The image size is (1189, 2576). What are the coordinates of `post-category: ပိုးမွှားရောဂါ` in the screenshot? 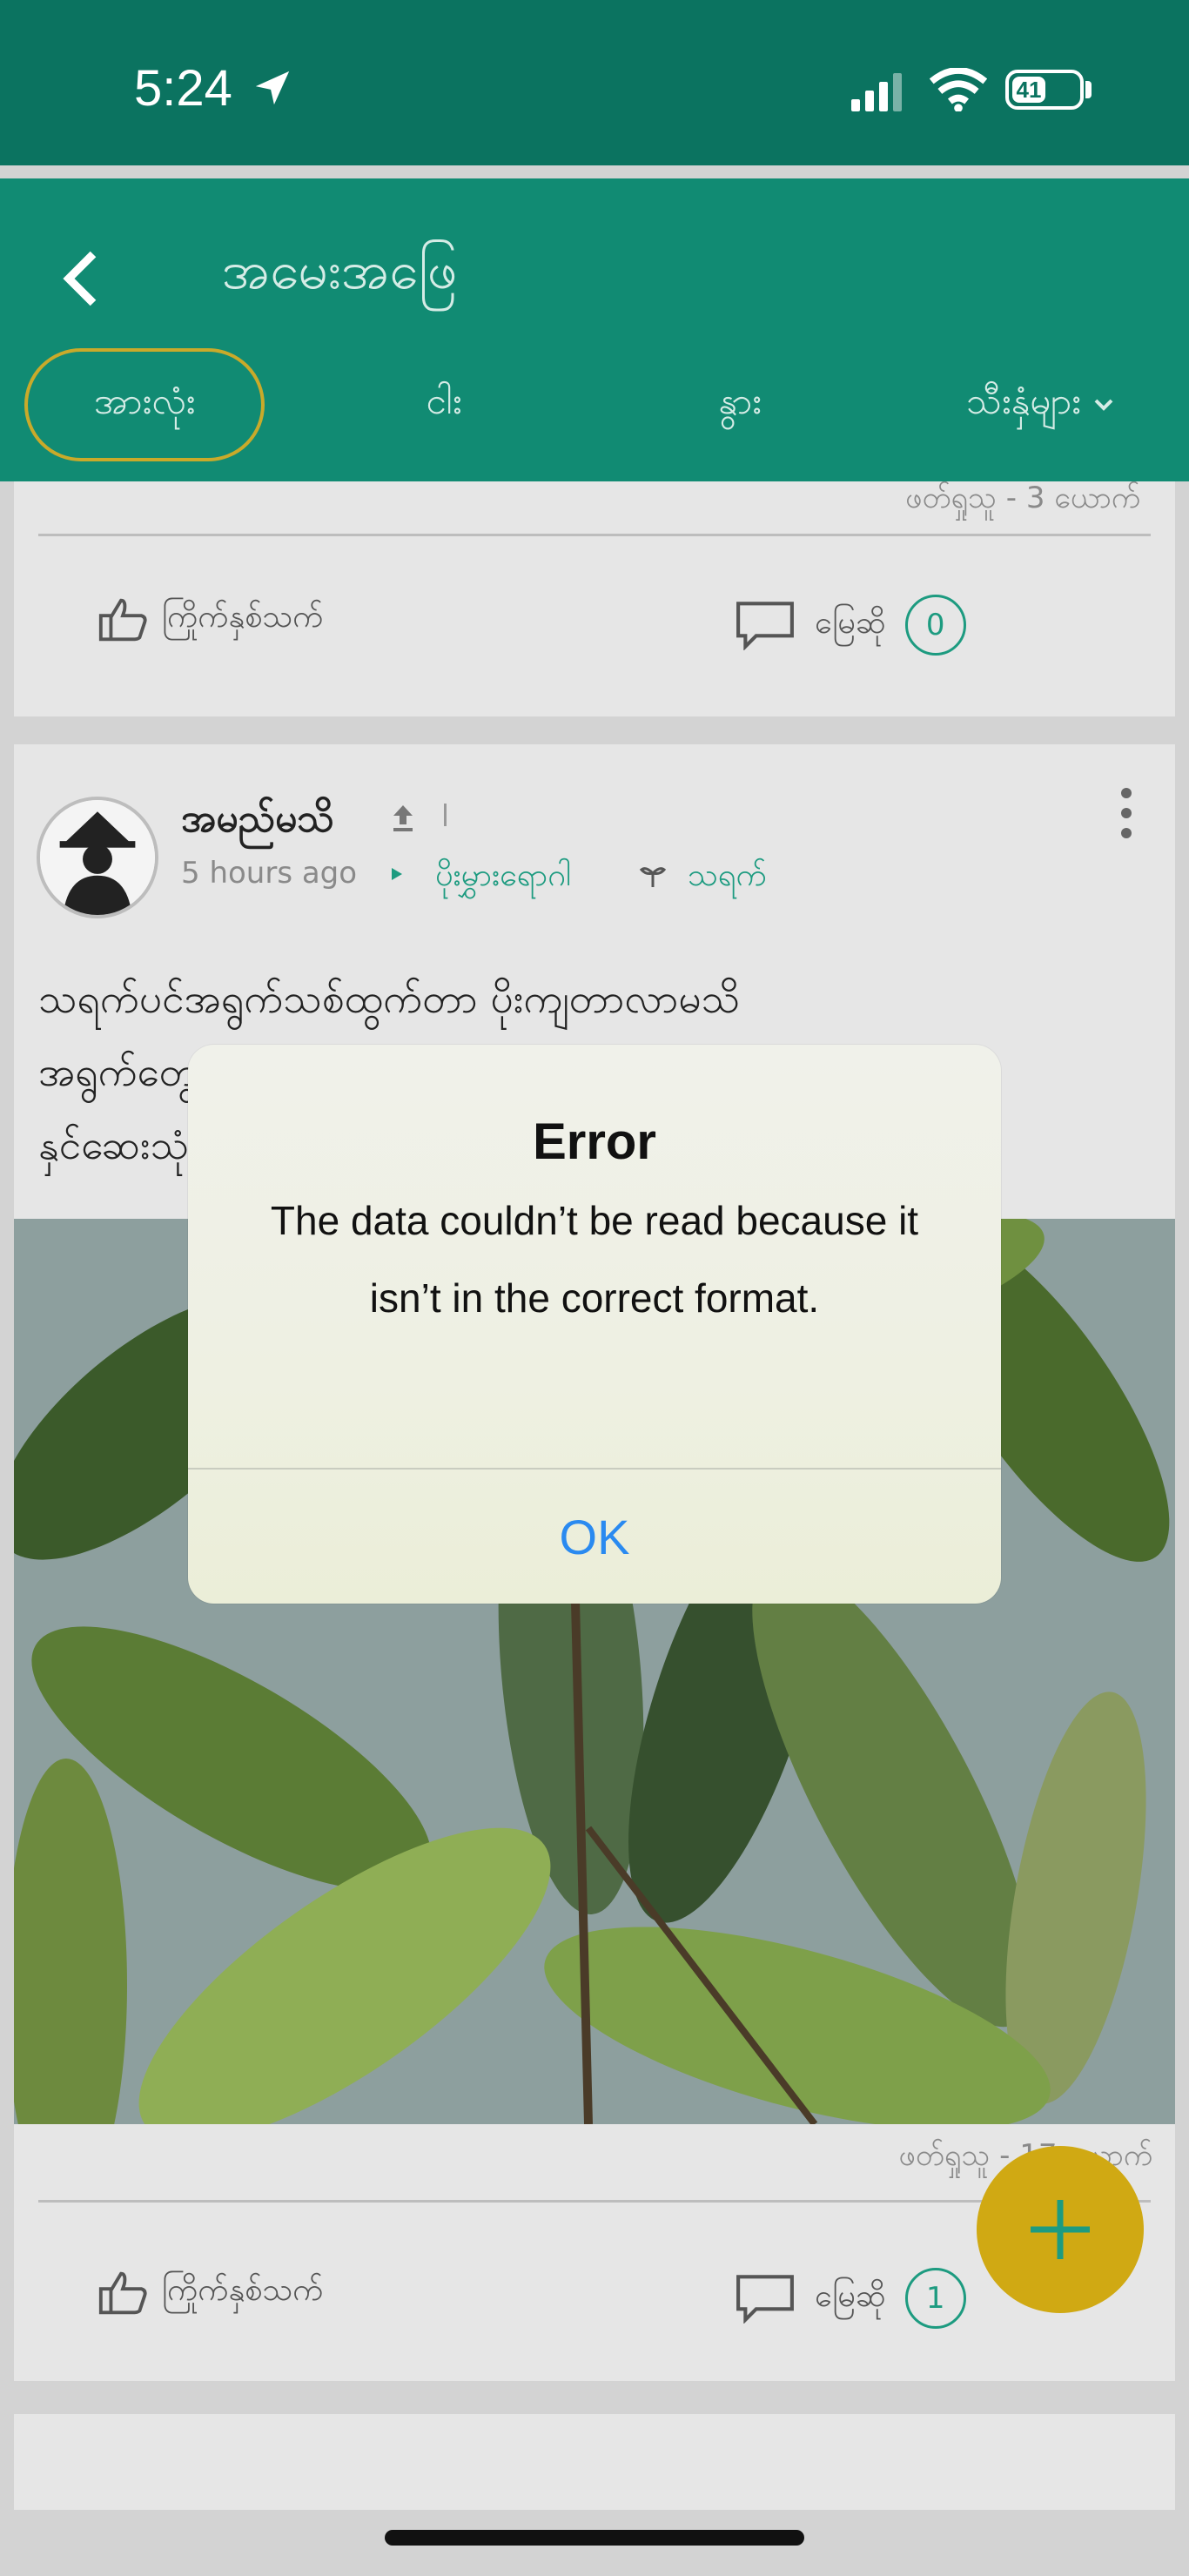 It's located at (503, 877).